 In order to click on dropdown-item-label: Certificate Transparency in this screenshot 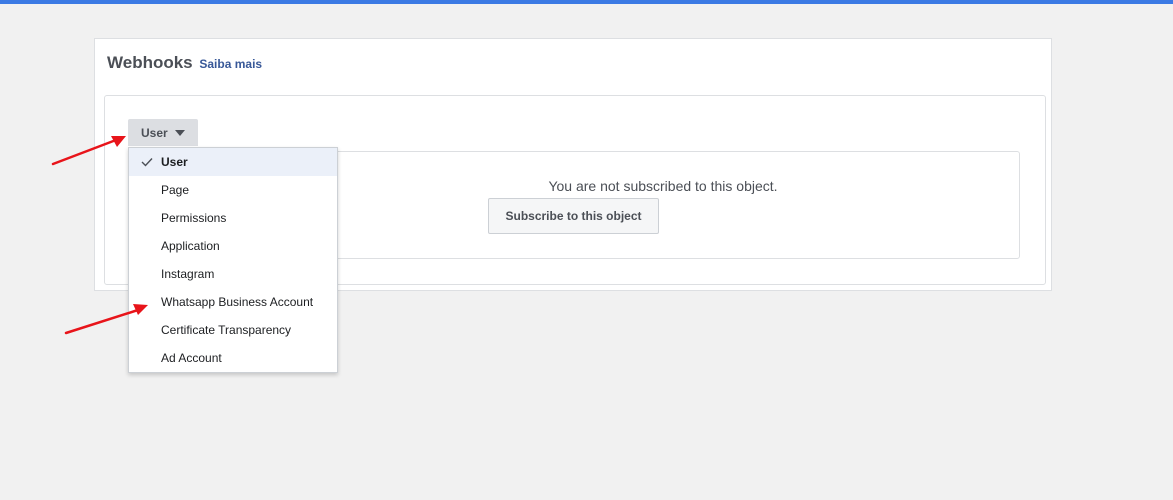, I will do `click(226, 330)`.